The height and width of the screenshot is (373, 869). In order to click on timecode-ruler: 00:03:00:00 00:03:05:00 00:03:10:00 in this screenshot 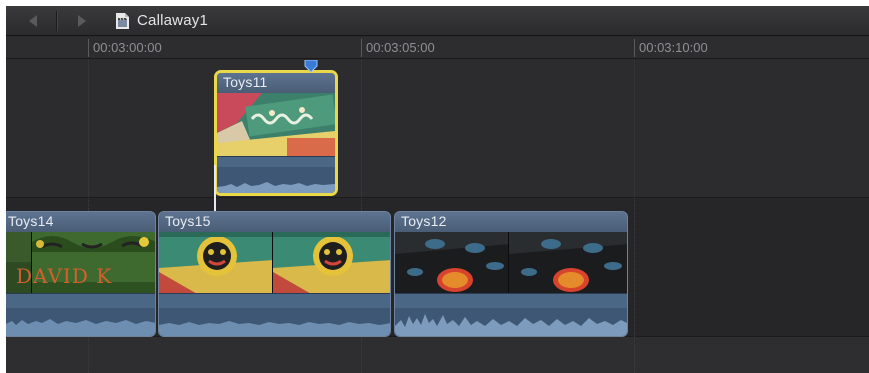, I will do `click(437, 48)`.